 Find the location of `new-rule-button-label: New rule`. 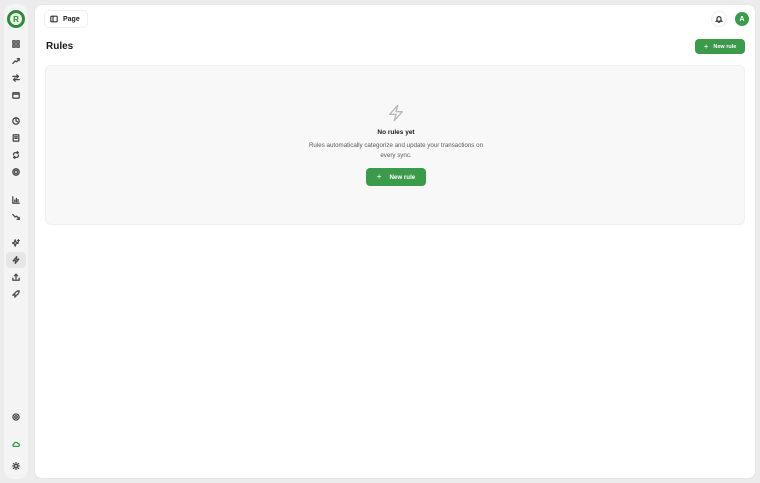

new-rule-button-label: New rule is located at coordinates (725, 46).